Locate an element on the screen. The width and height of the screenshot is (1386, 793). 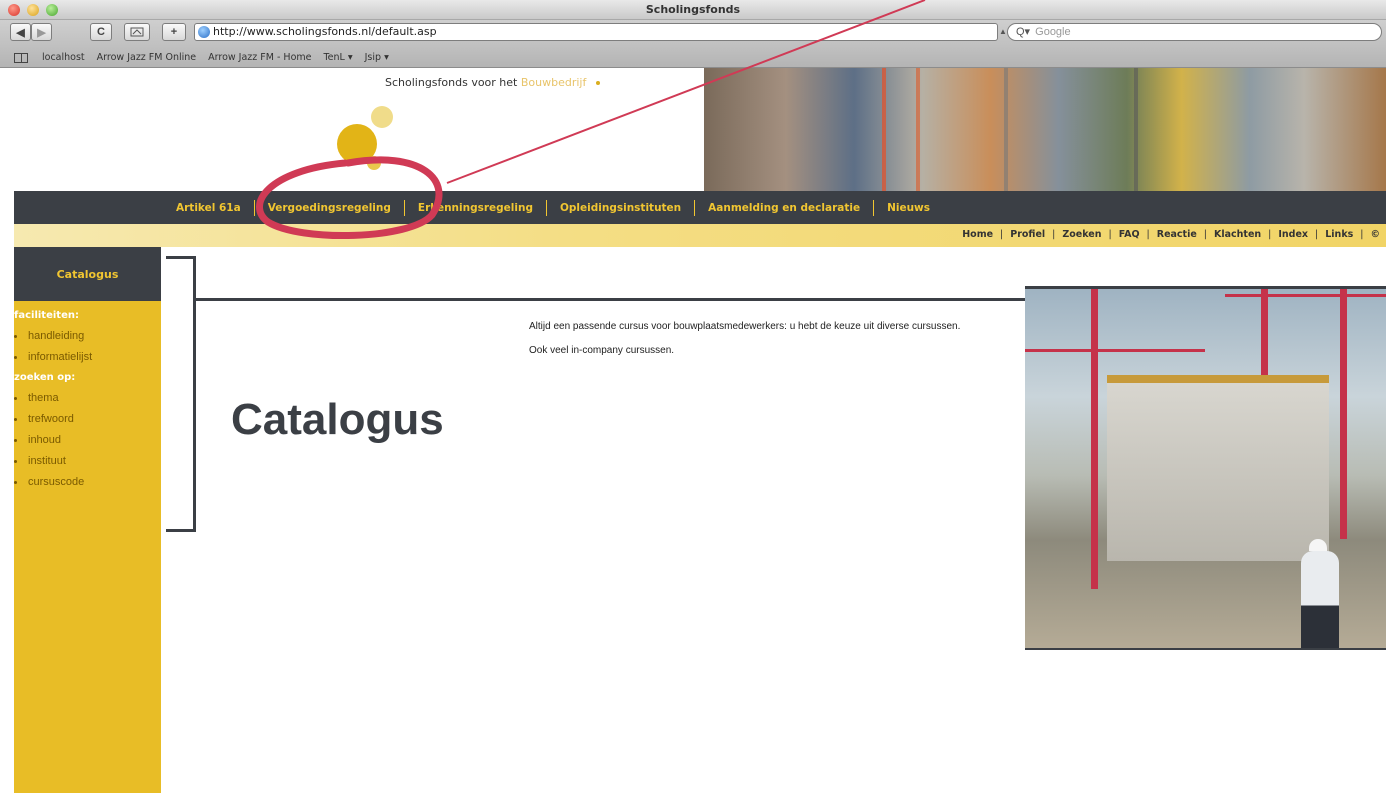
logo-text: Scholingsfonds voor het Bouwbedrijf is located at coordinates (493, 82).